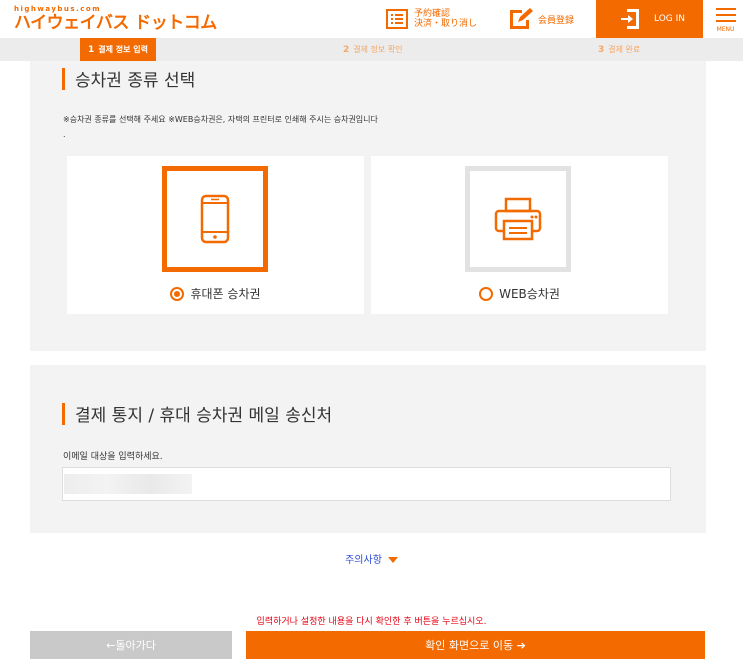 The width and height of the screenshot is (743, 659). I want to click on mobile-ticket-label: 휴대폰 승차권, so click(225, 294).